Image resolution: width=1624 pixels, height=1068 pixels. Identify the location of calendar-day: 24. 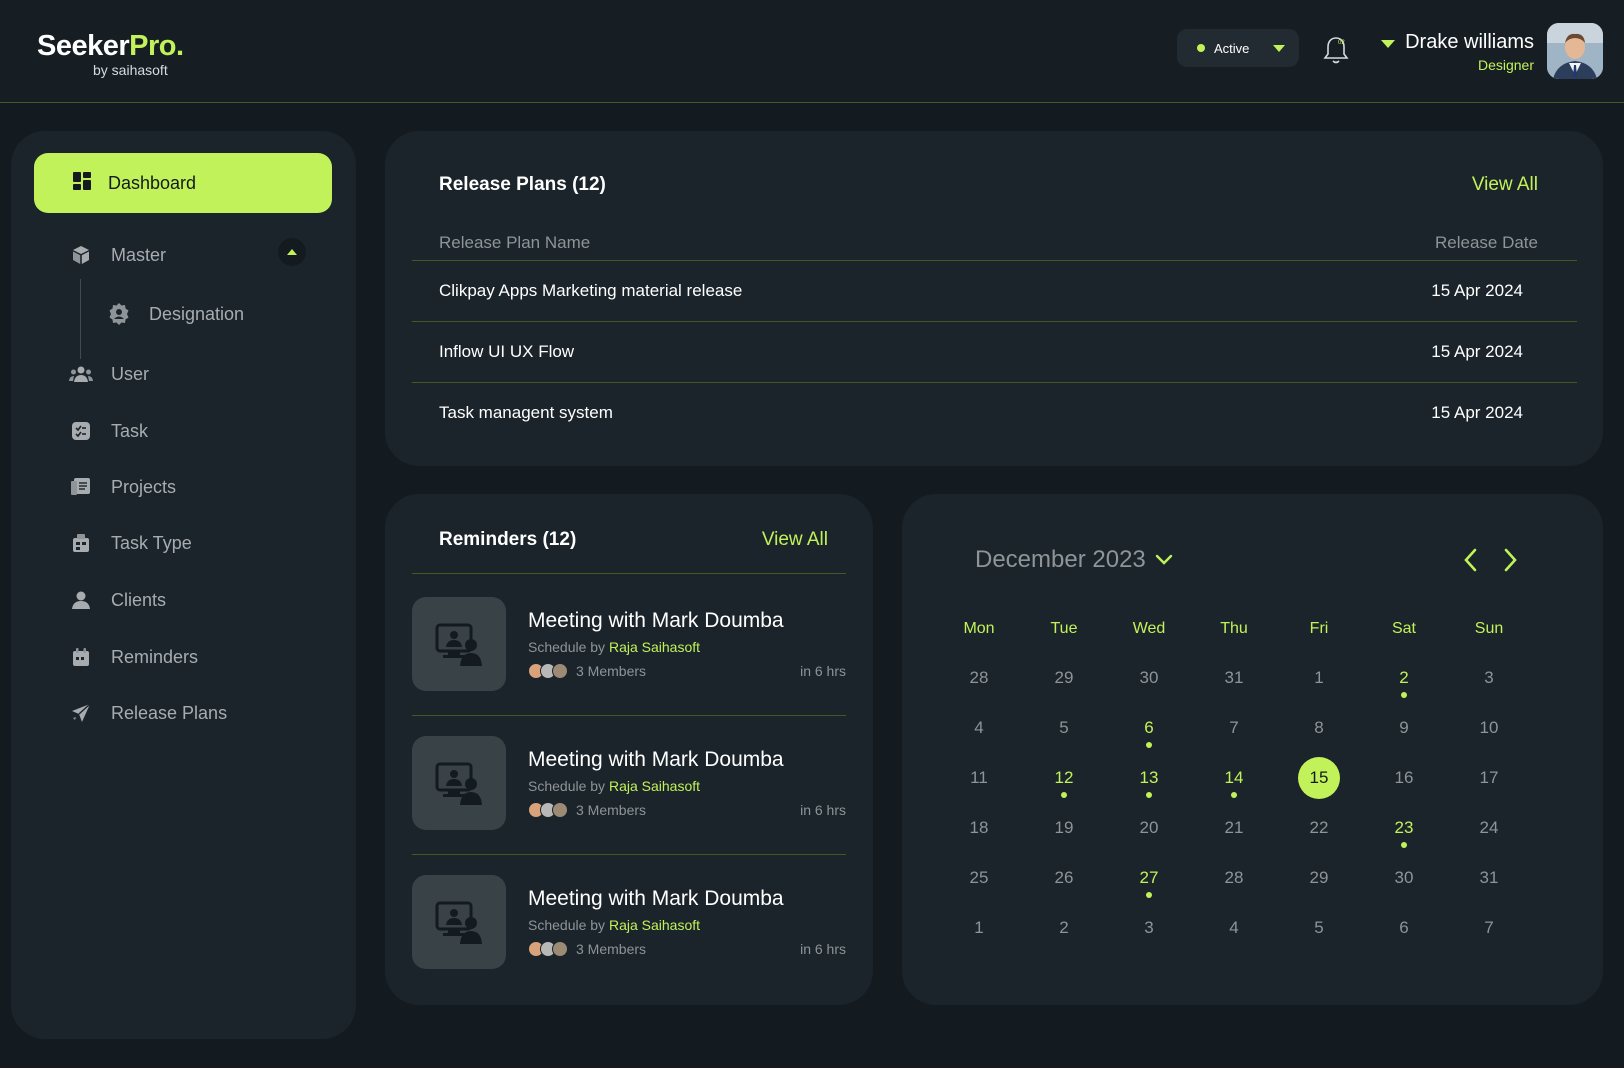
(1489, 828).